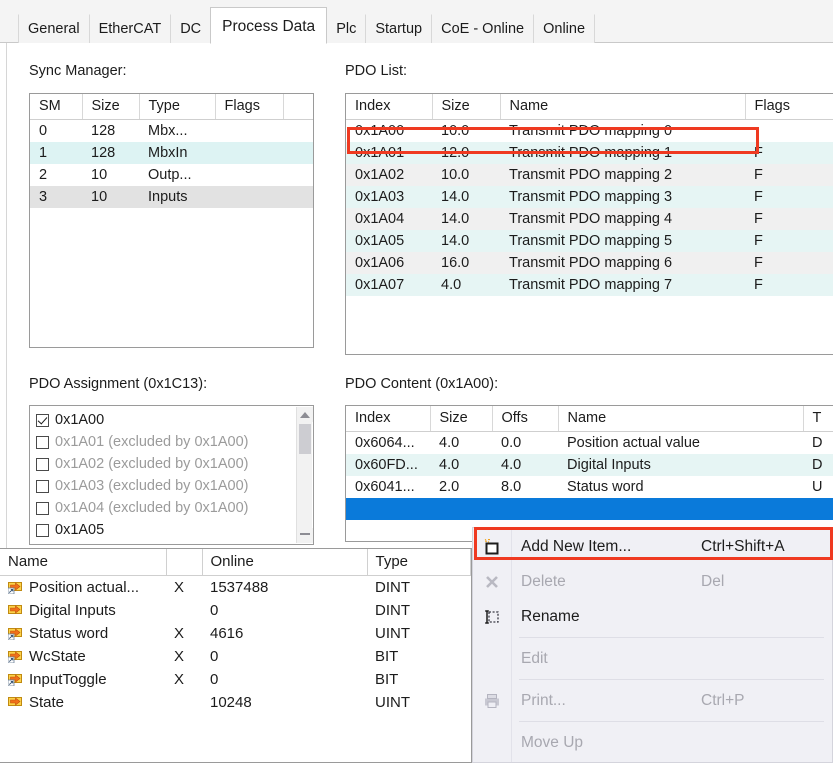 The image size is (833, 763). I want to click on pdo-assignment-scrollbar, so click(304, 475).